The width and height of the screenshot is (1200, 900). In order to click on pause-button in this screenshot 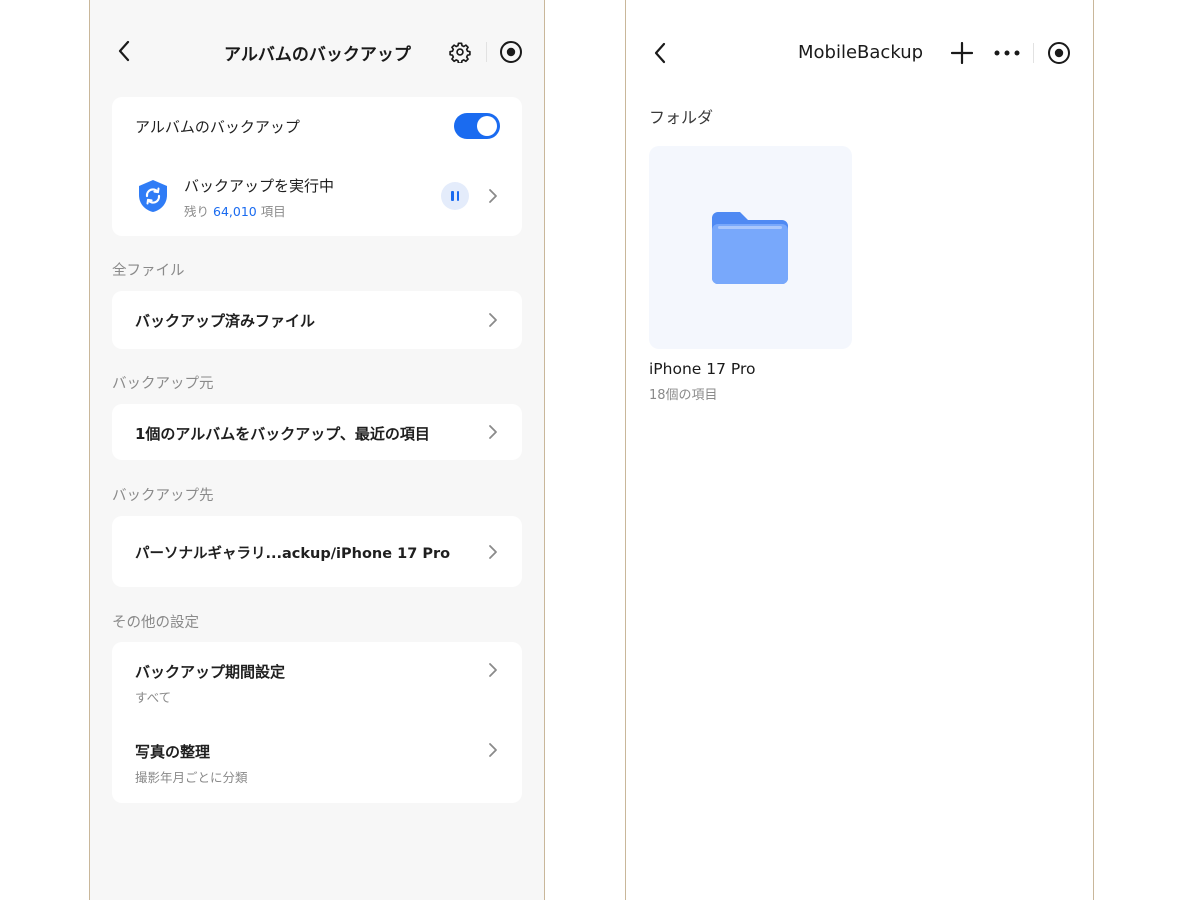, I will do `click(455, 196)`.